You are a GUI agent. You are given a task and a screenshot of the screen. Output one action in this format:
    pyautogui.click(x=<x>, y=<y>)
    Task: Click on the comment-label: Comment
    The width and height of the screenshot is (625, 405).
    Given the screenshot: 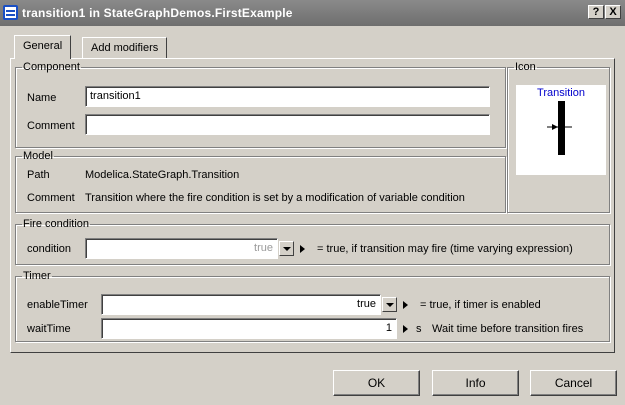 What is the action you would take?
    pyautogui.click(x=51, y=126)
    